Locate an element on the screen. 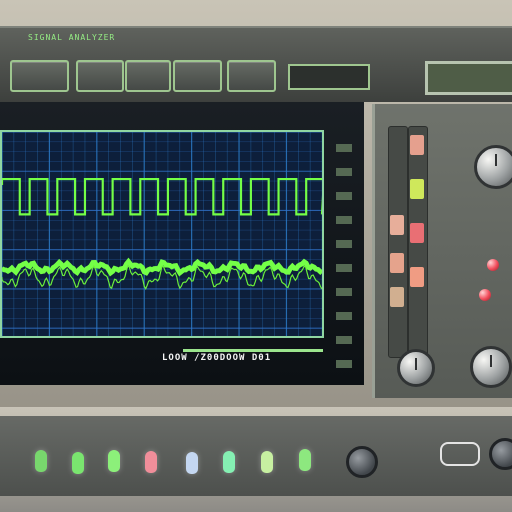 The image size is (512, 512). status-display is located at coordinates (468, 78).